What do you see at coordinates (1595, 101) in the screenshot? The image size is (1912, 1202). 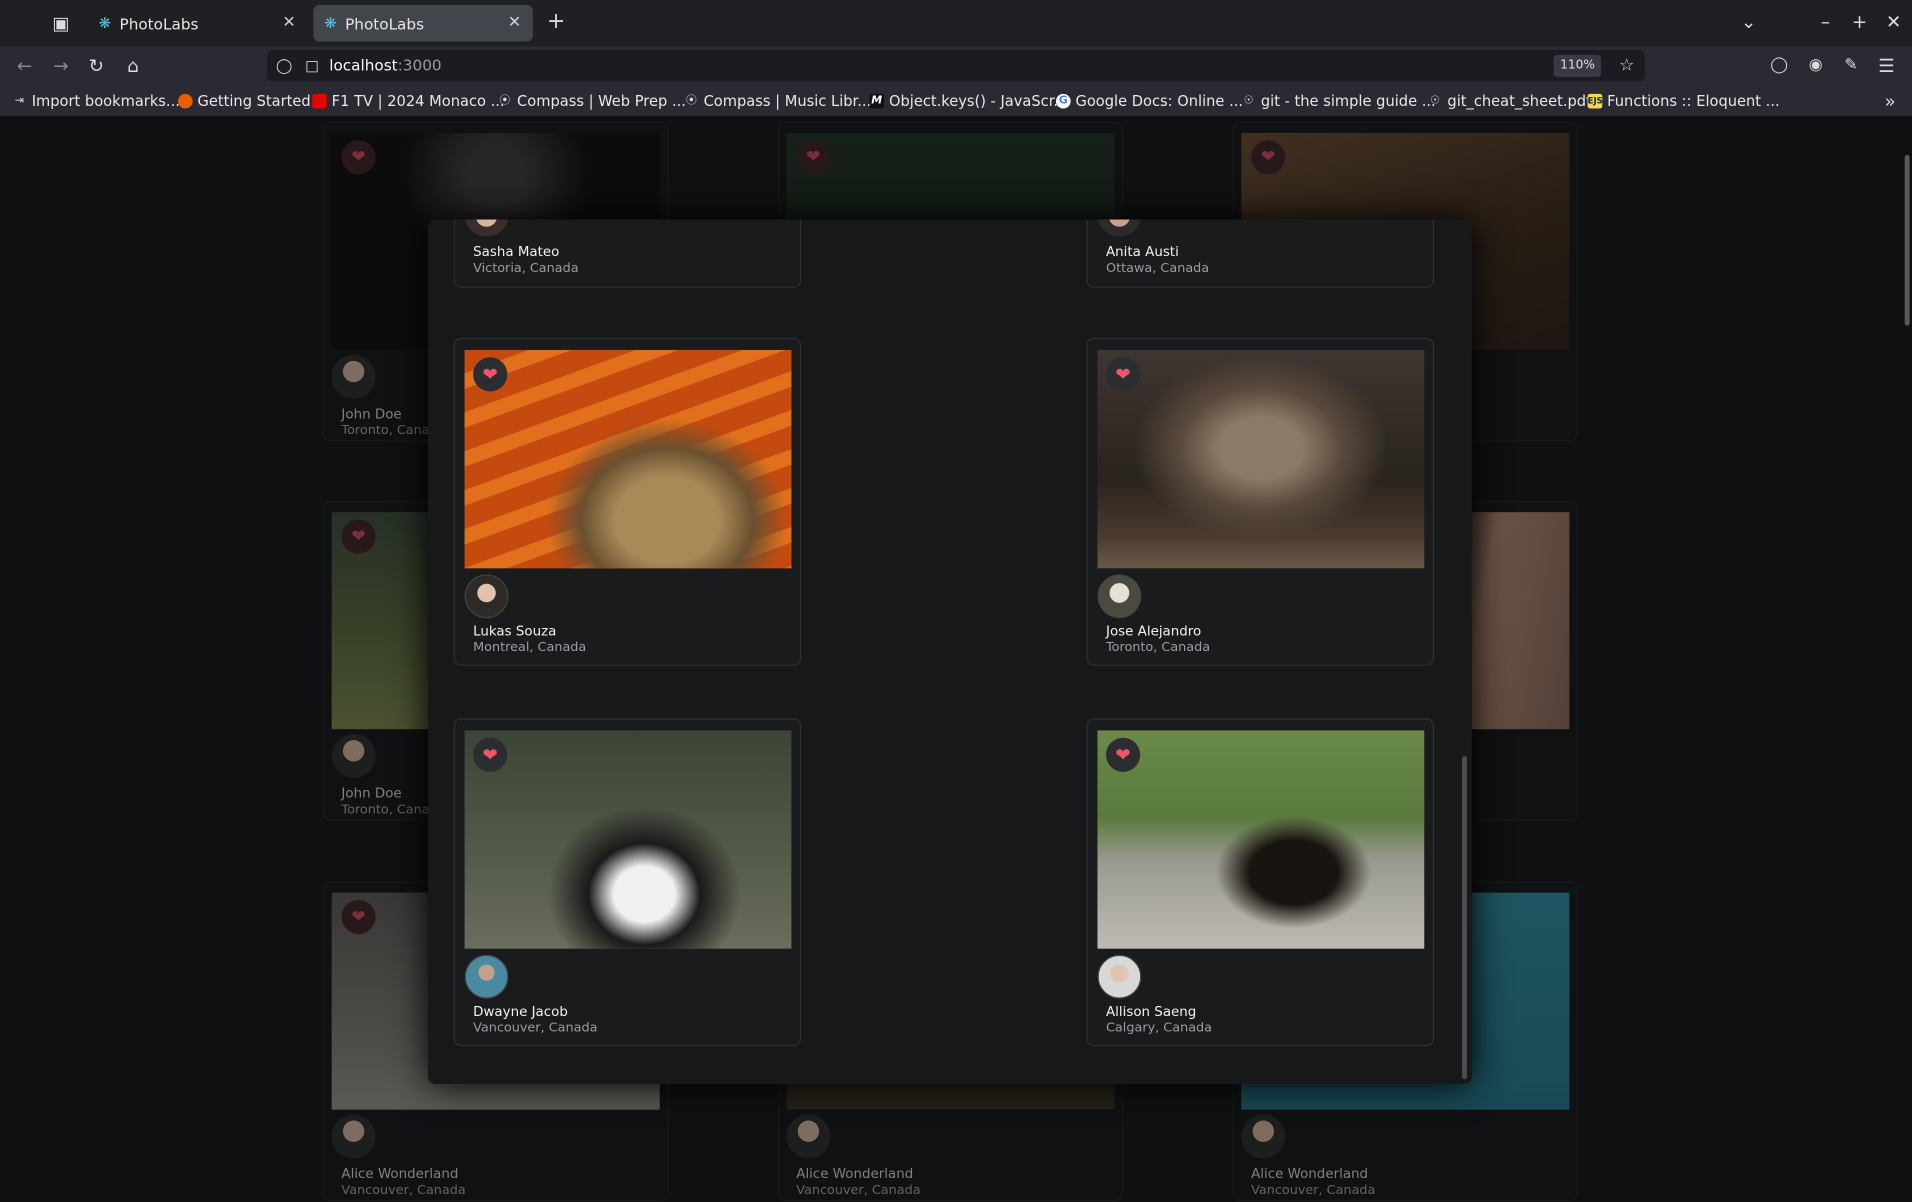 I see `eloquent-js-icon: EJS` at bounding box center [1595, 101].